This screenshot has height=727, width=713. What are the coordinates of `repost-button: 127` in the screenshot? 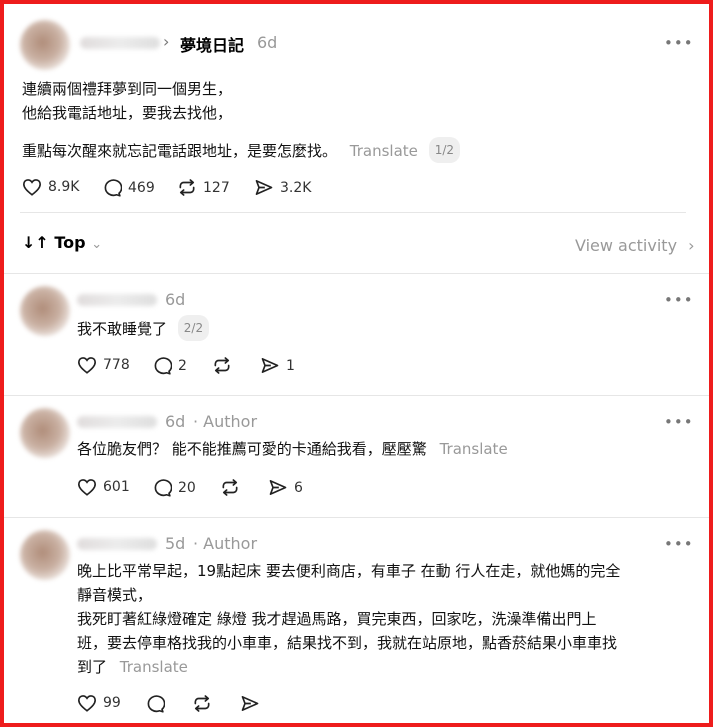 It's located at (203, 187).